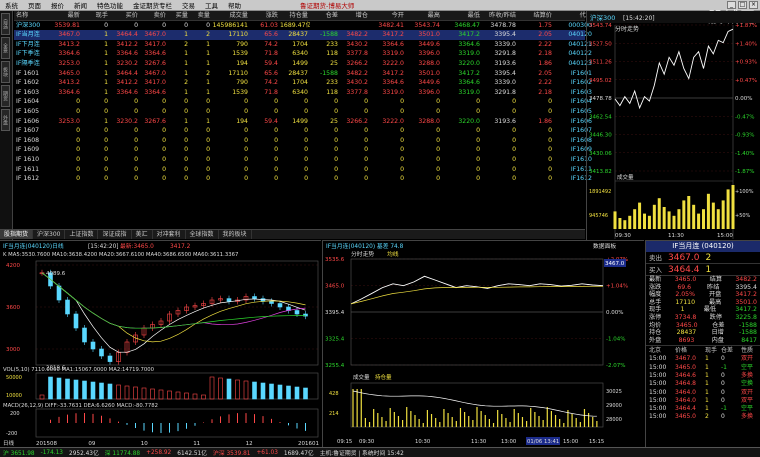 The height and width of the screenshot is (457, 760). I want to click on column-header: 买价, so click(125, 15).